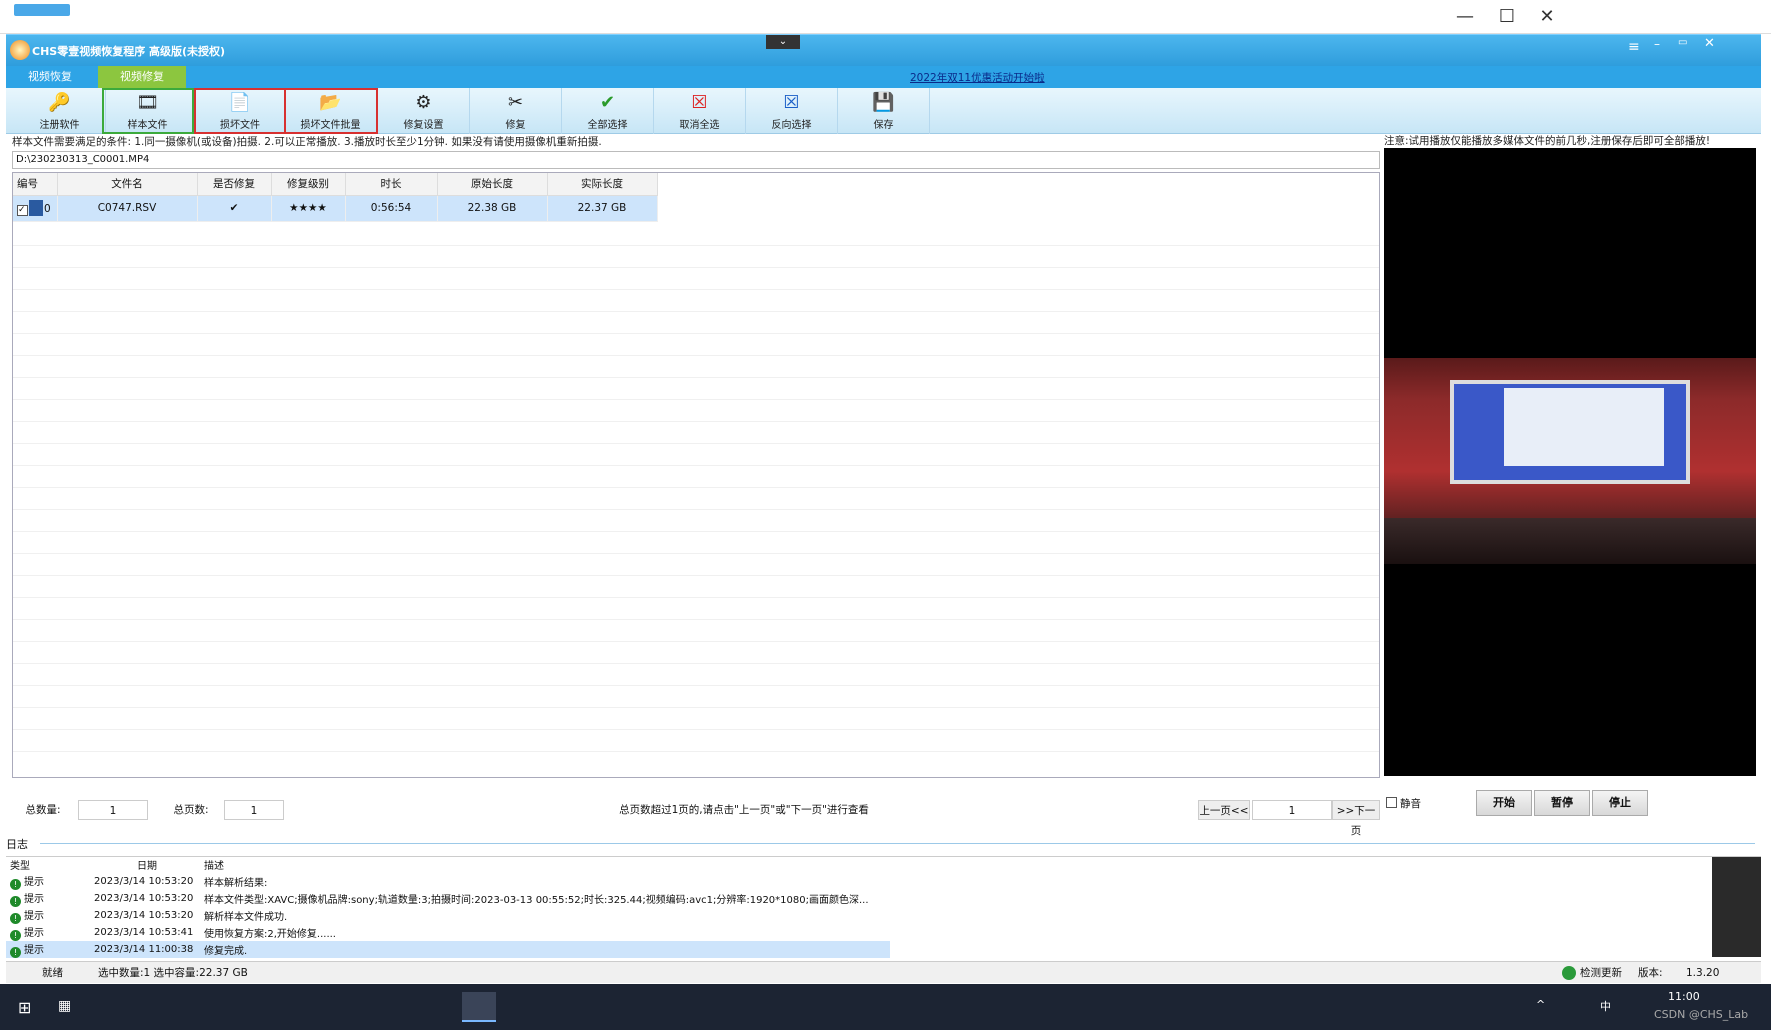  Describe the element at coordinates (1736, 907) in the screenshot. I see `log-scrollbar` at that location.